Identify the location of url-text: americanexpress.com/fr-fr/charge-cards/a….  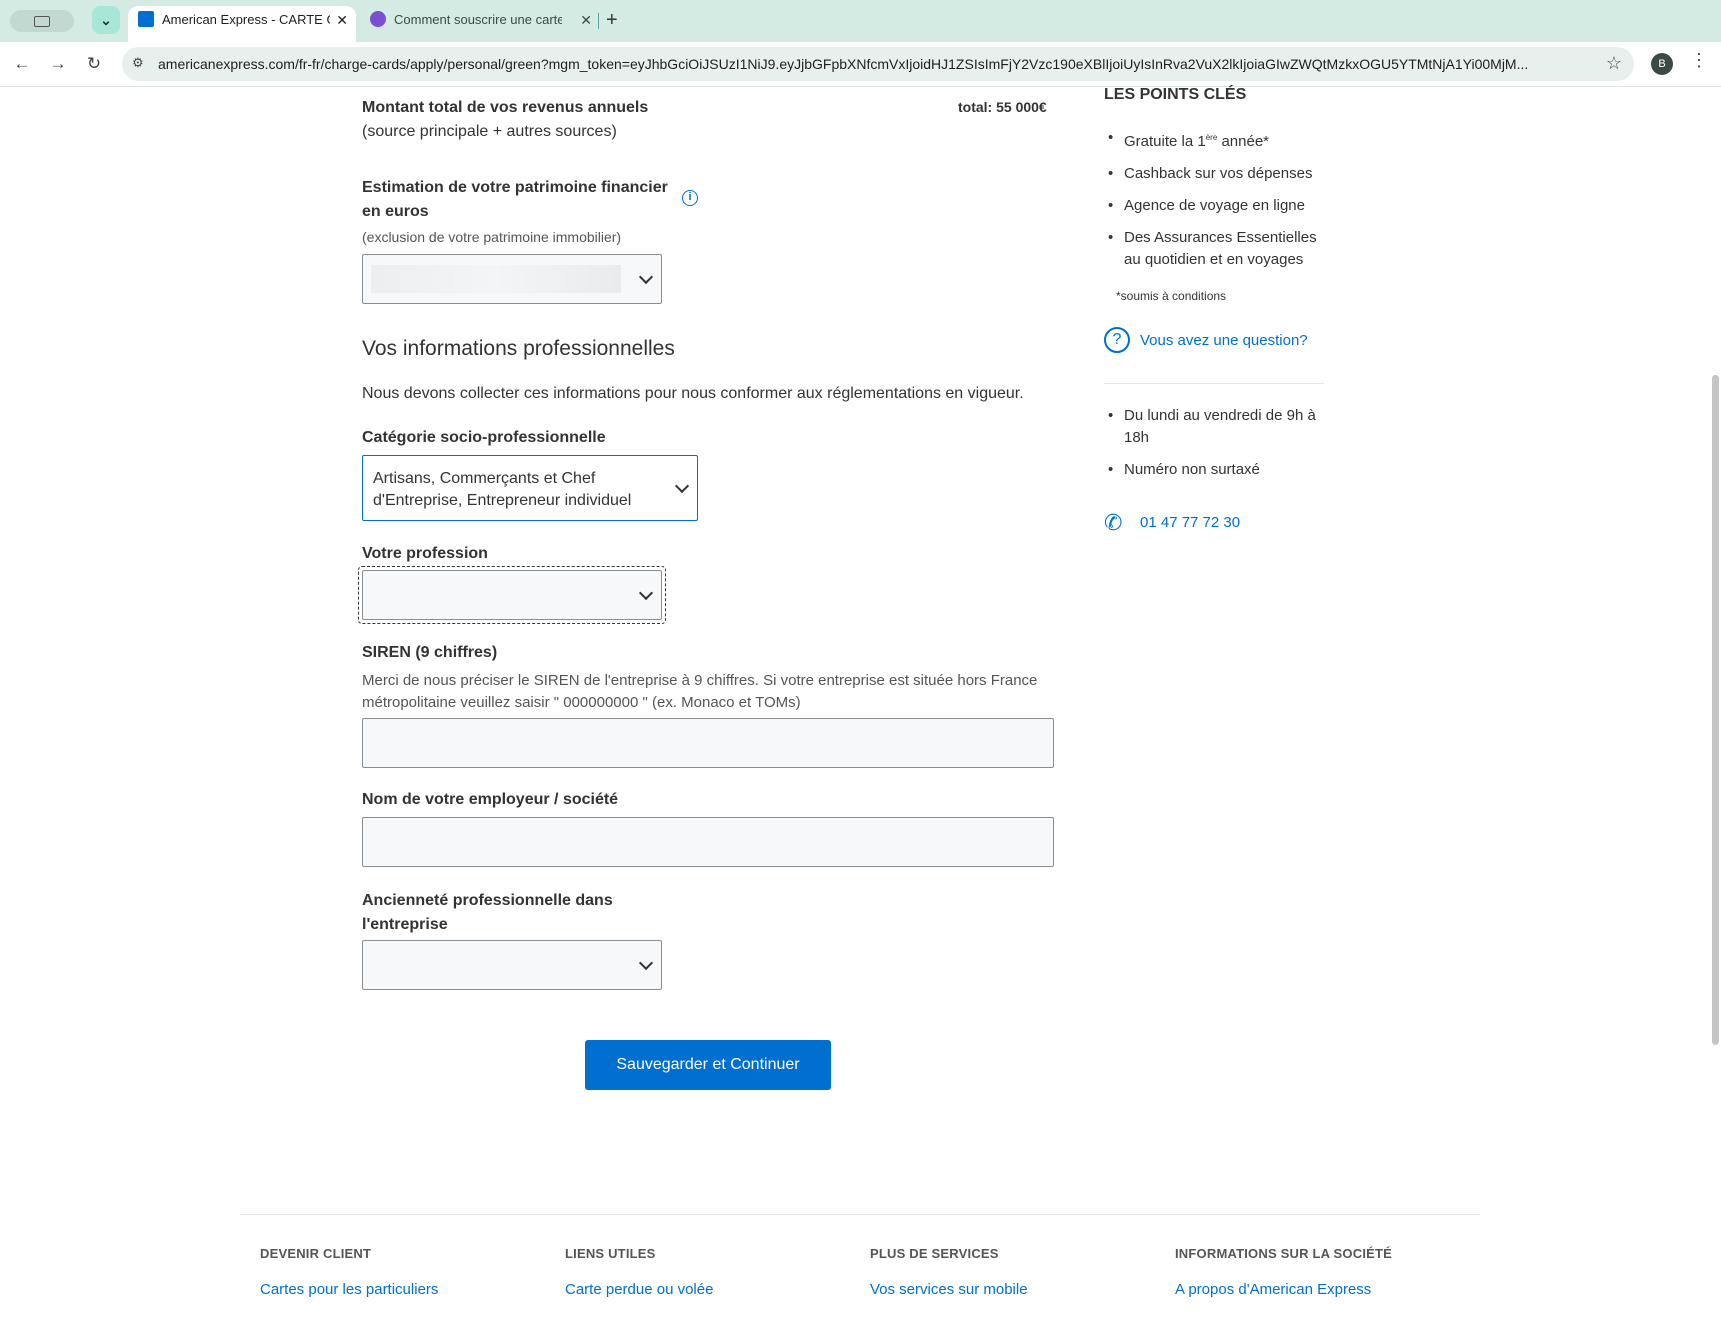
(868, 64).